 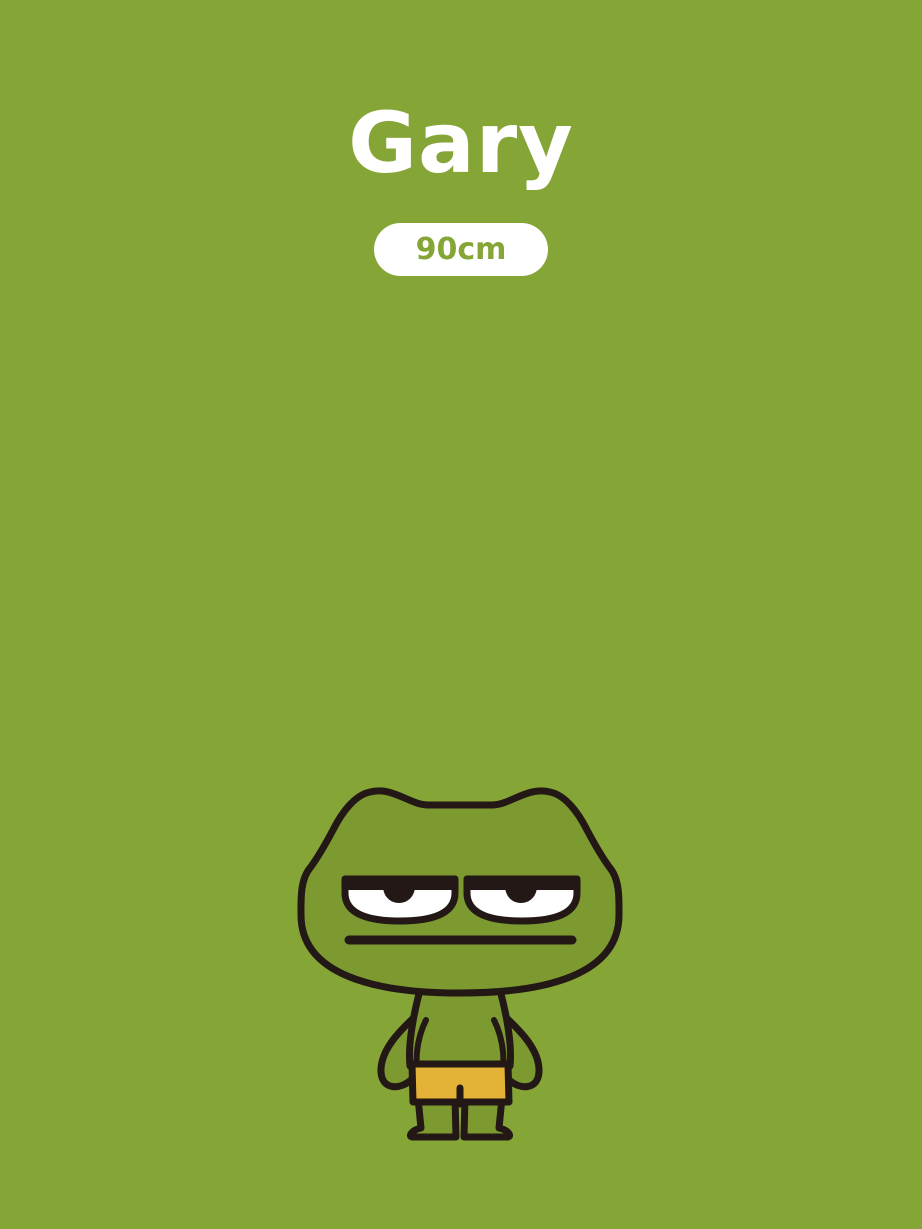 What do you see at coordinates (461, 143) in the screenshot?
I see `character-name: Gary` at bounding box center [461, 143].